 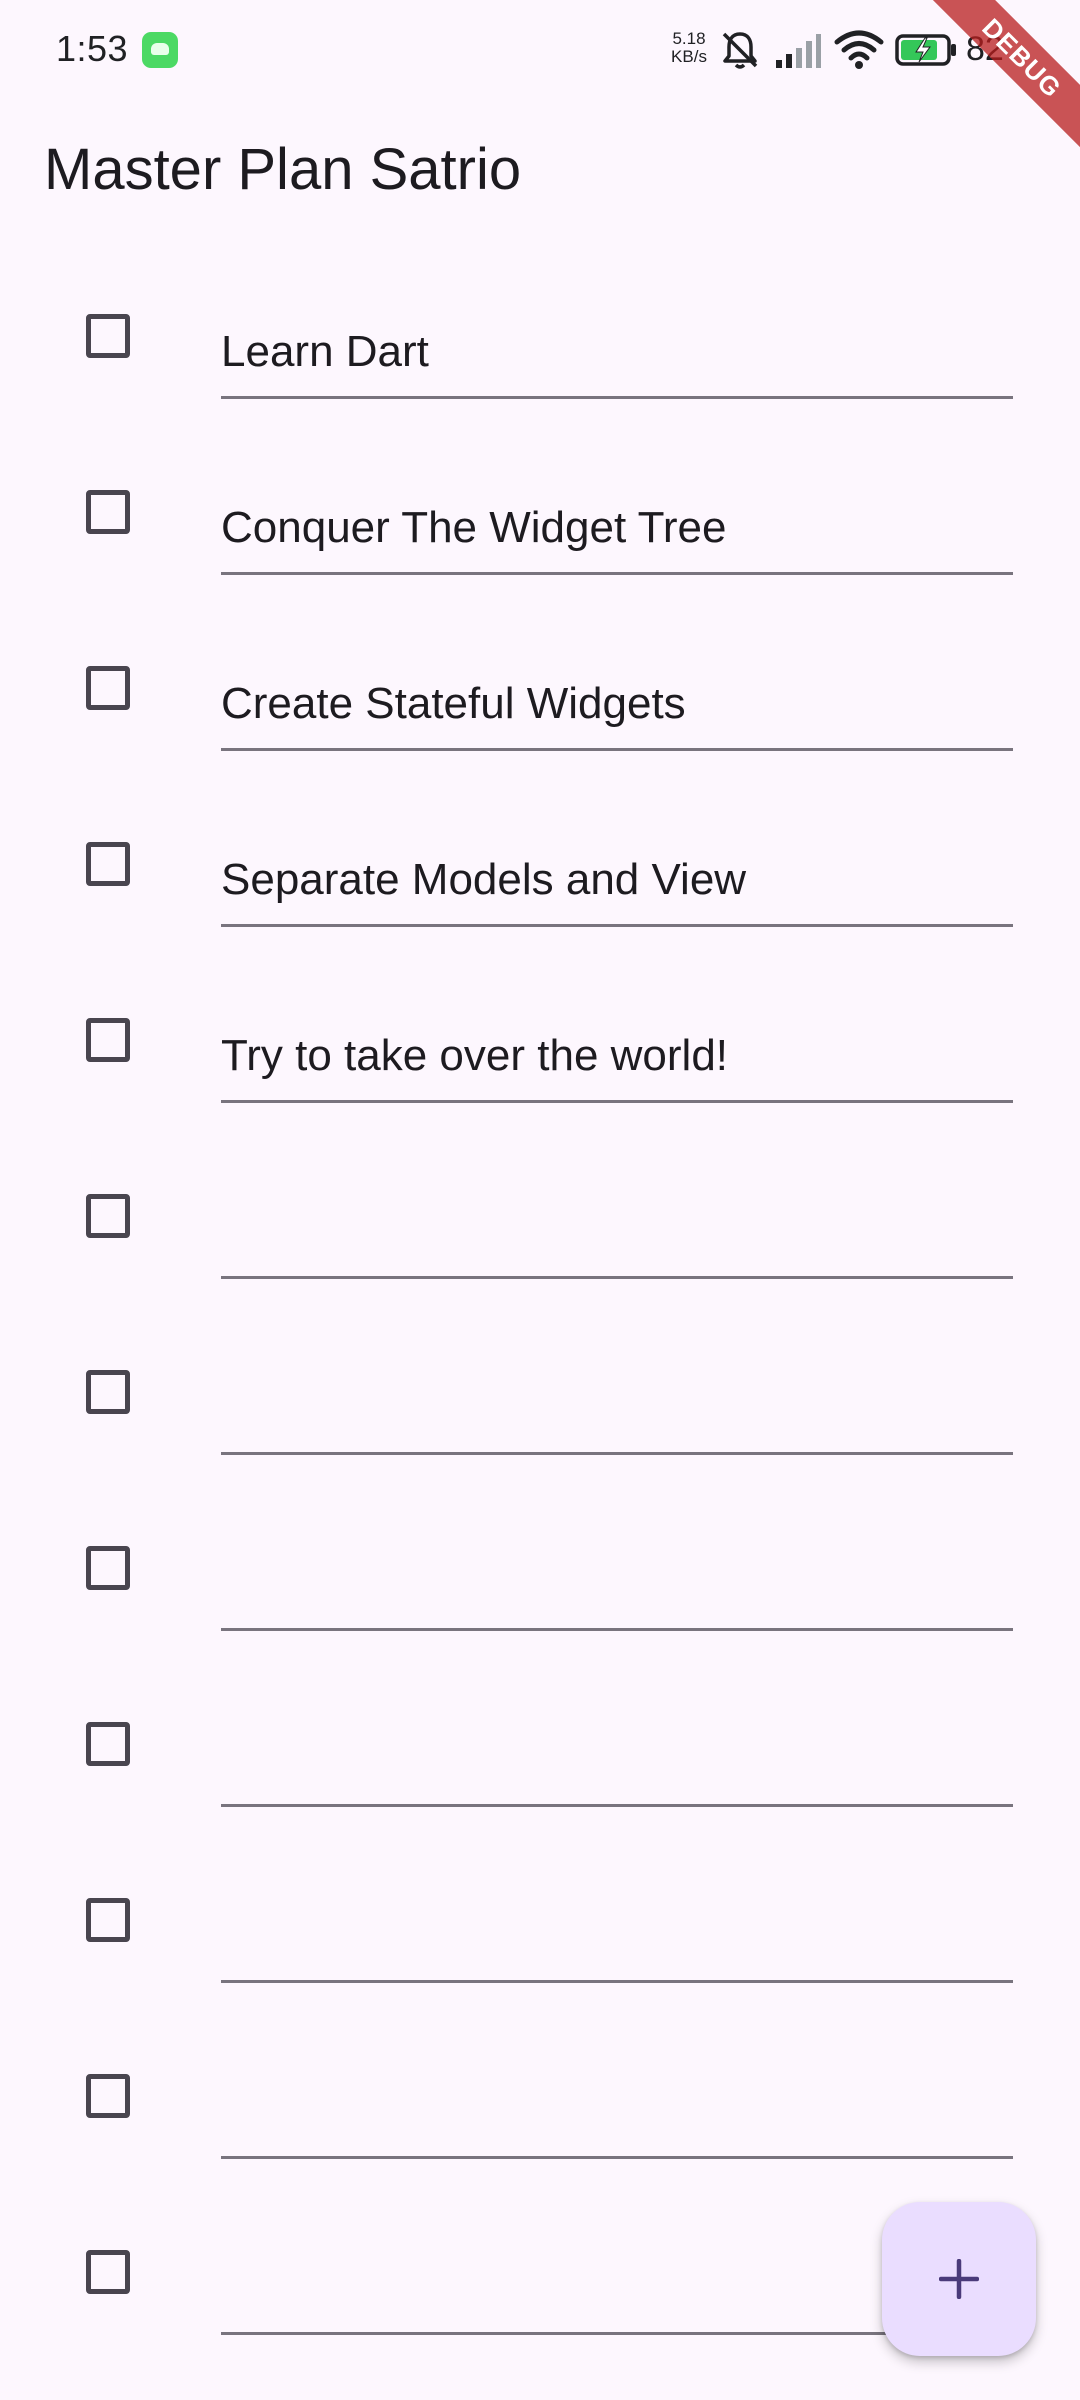 What do you see at coordinates (689, 38) in the screenshot?
I see `network-speed-value: 5.18` at bounding box center [689, 38].